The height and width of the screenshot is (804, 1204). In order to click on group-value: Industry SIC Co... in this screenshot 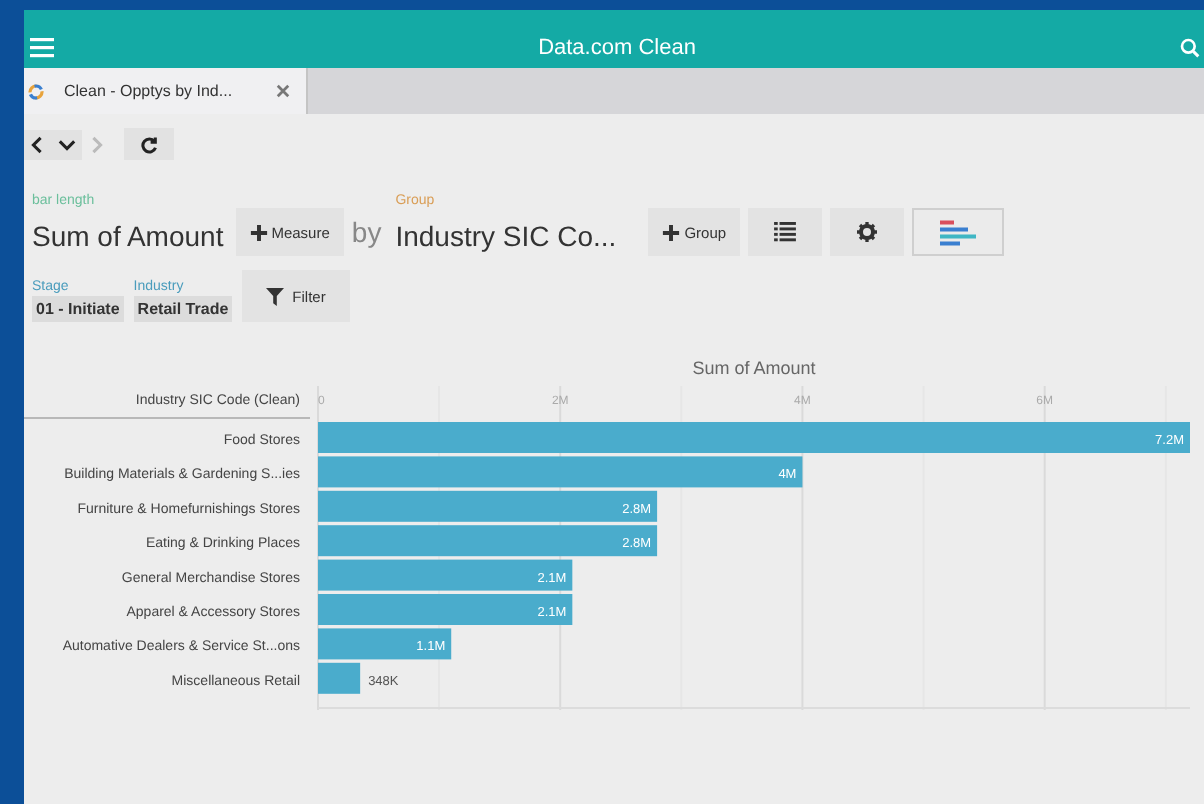, I will do `click(506, 236)`.